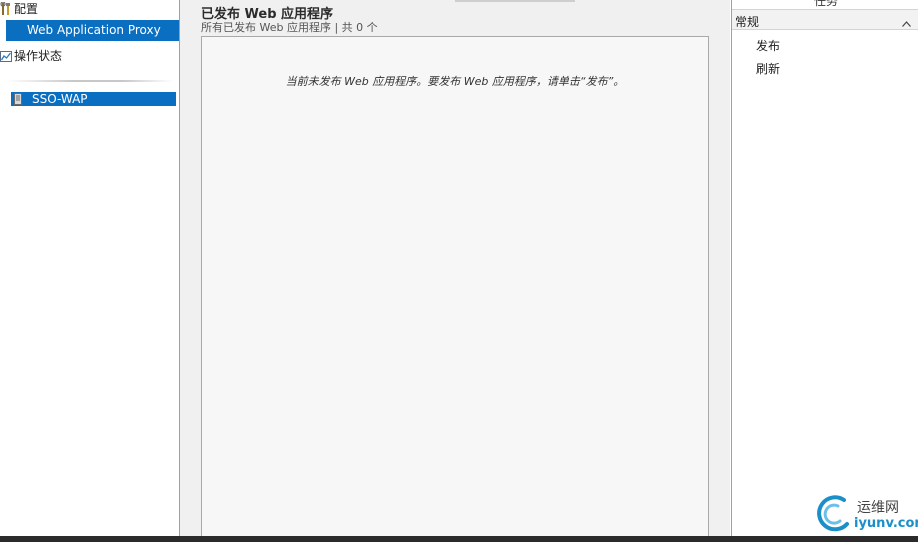 The height and width of the screenshot is (542, 918). Describe the element at coordinates (89, 9) in the screenshot. I see `nav-item-config: 配置` at that location.